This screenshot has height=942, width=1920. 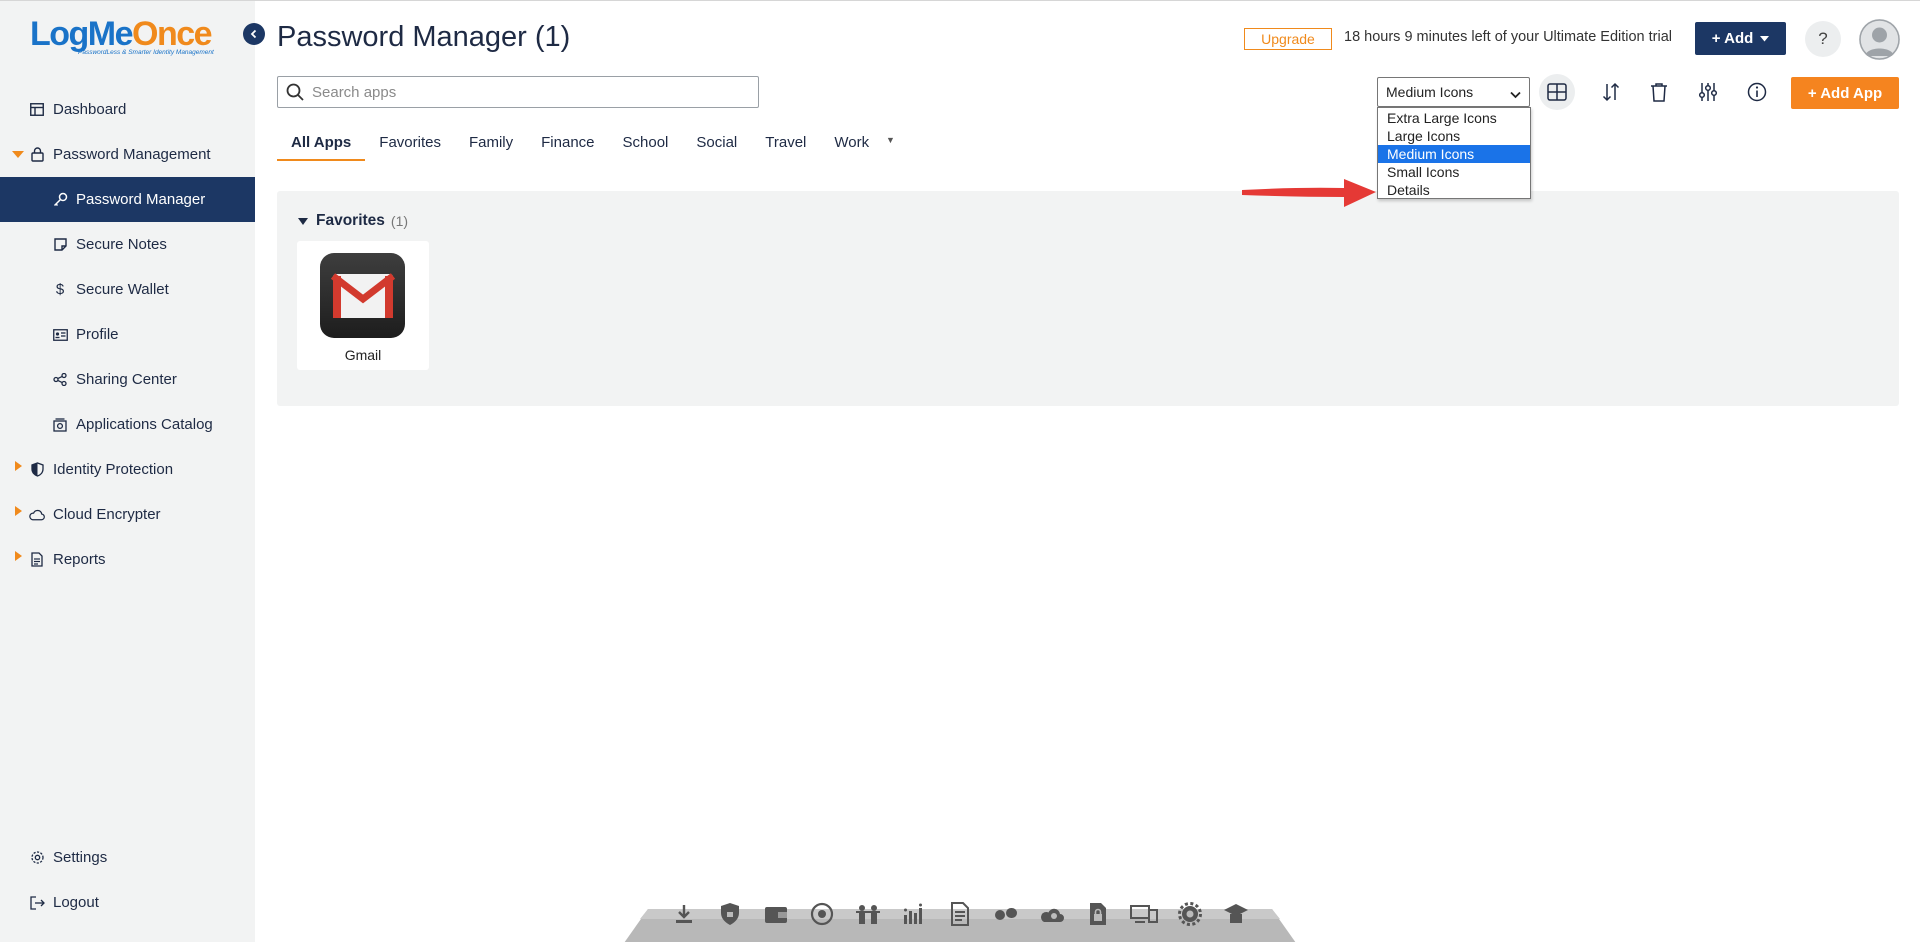 I want to click on filter-settings-button, so click(x=1708, y=92).